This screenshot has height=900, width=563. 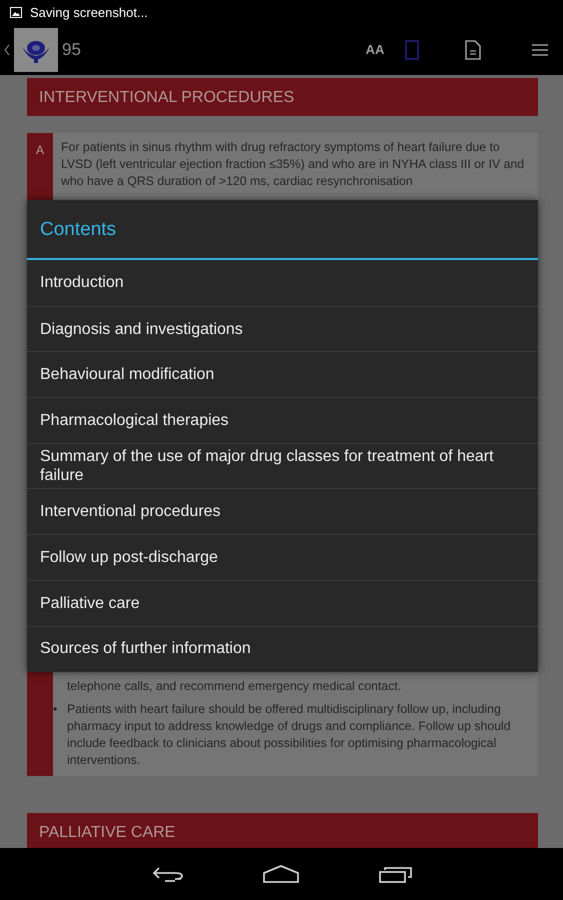 I want to click on app-logo, so click(x=36, y=50).